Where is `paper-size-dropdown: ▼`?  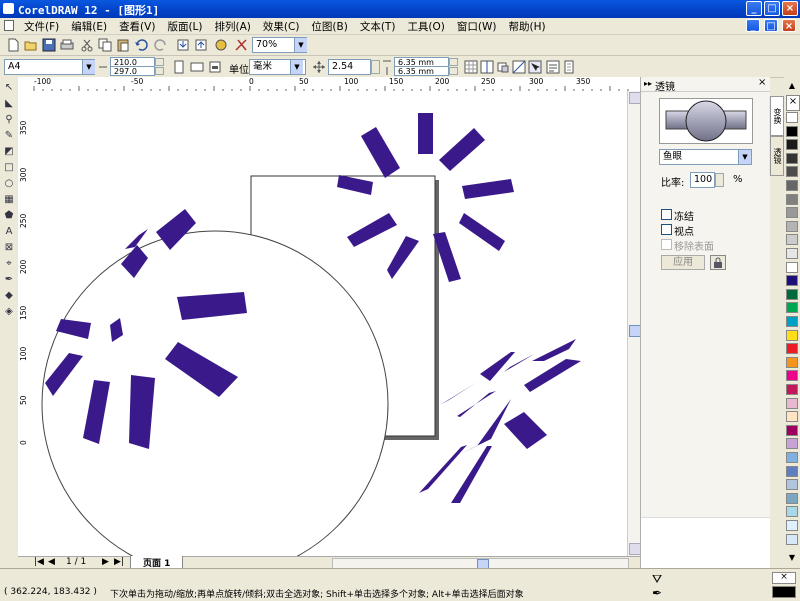
paper-size-dropdown: ▼ is located at coordinates (88, 67).